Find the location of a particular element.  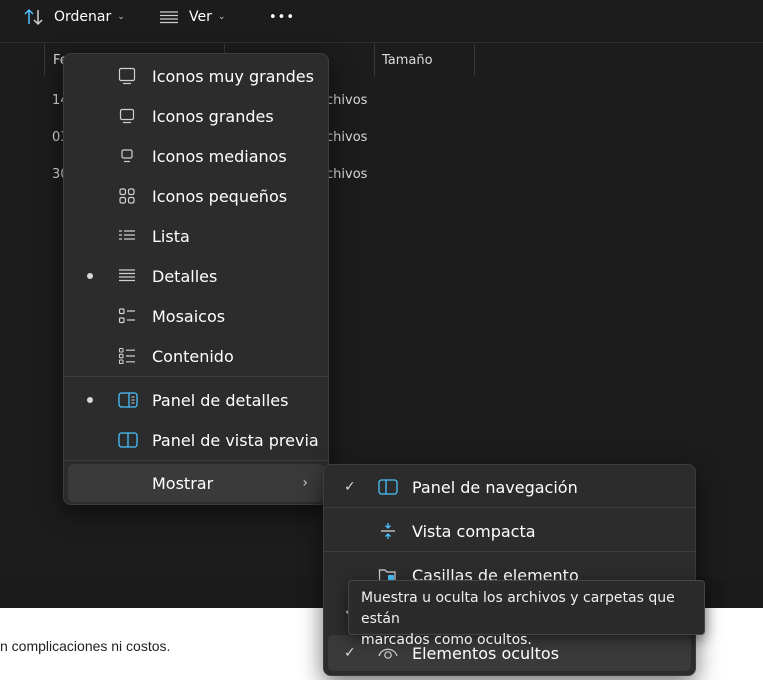

compact-view-icon is located at coordinates (388, 531).